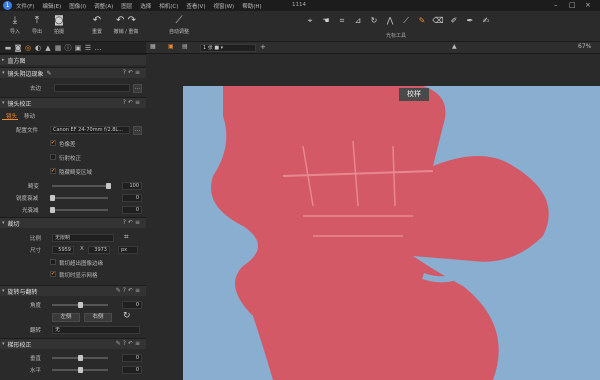 The image size is (600, 380). What do you see at coordinates (73, 72) in the screenshot?
I see `vignette-header: ▾ 镜头阴边现象 ✎ ?↶≡` at bounding box center [73, 72].